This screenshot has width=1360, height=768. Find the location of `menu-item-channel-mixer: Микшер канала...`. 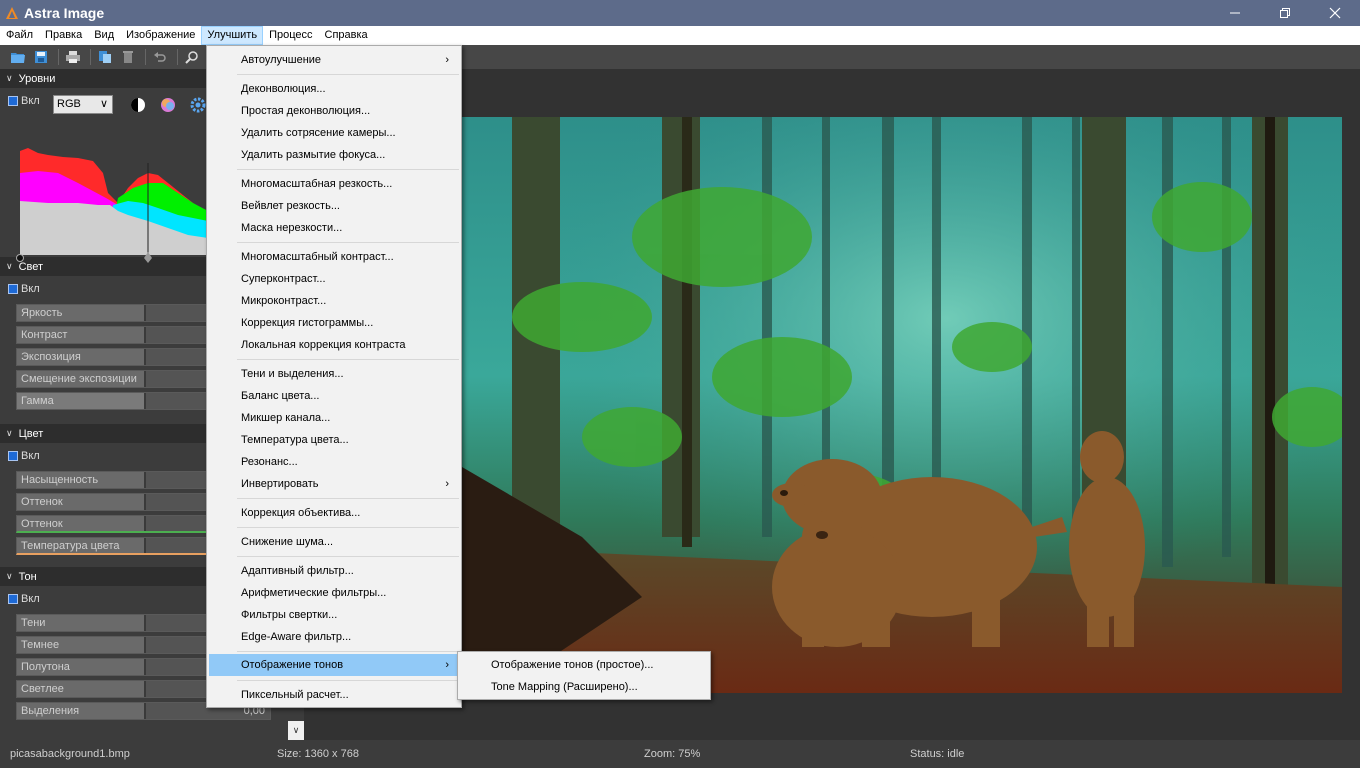

menu-item-channel-mixer: Микшер канала... is located at coordinates (334, 418).